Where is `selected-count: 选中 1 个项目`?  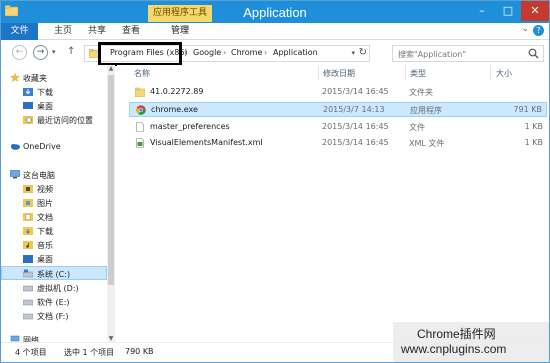 selected-count: 选中 1 个项目 is located at coordinates (89, 352).